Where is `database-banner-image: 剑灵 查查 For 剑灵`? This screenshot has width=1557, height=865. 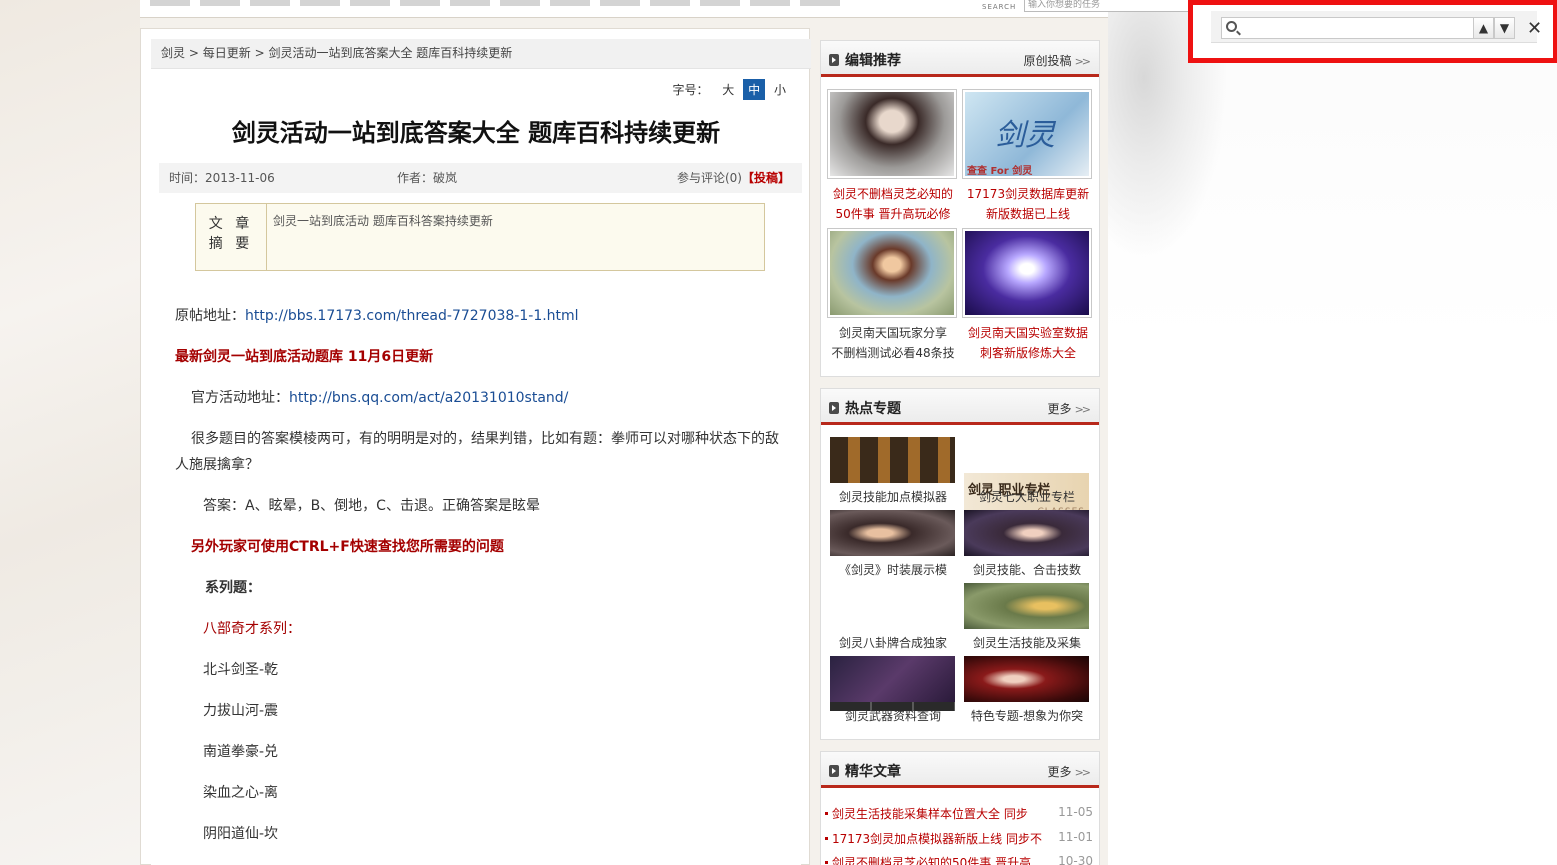 database-banner-image: 剑灵 查查 For 剑灵 is located at coordinates (1027, 134).